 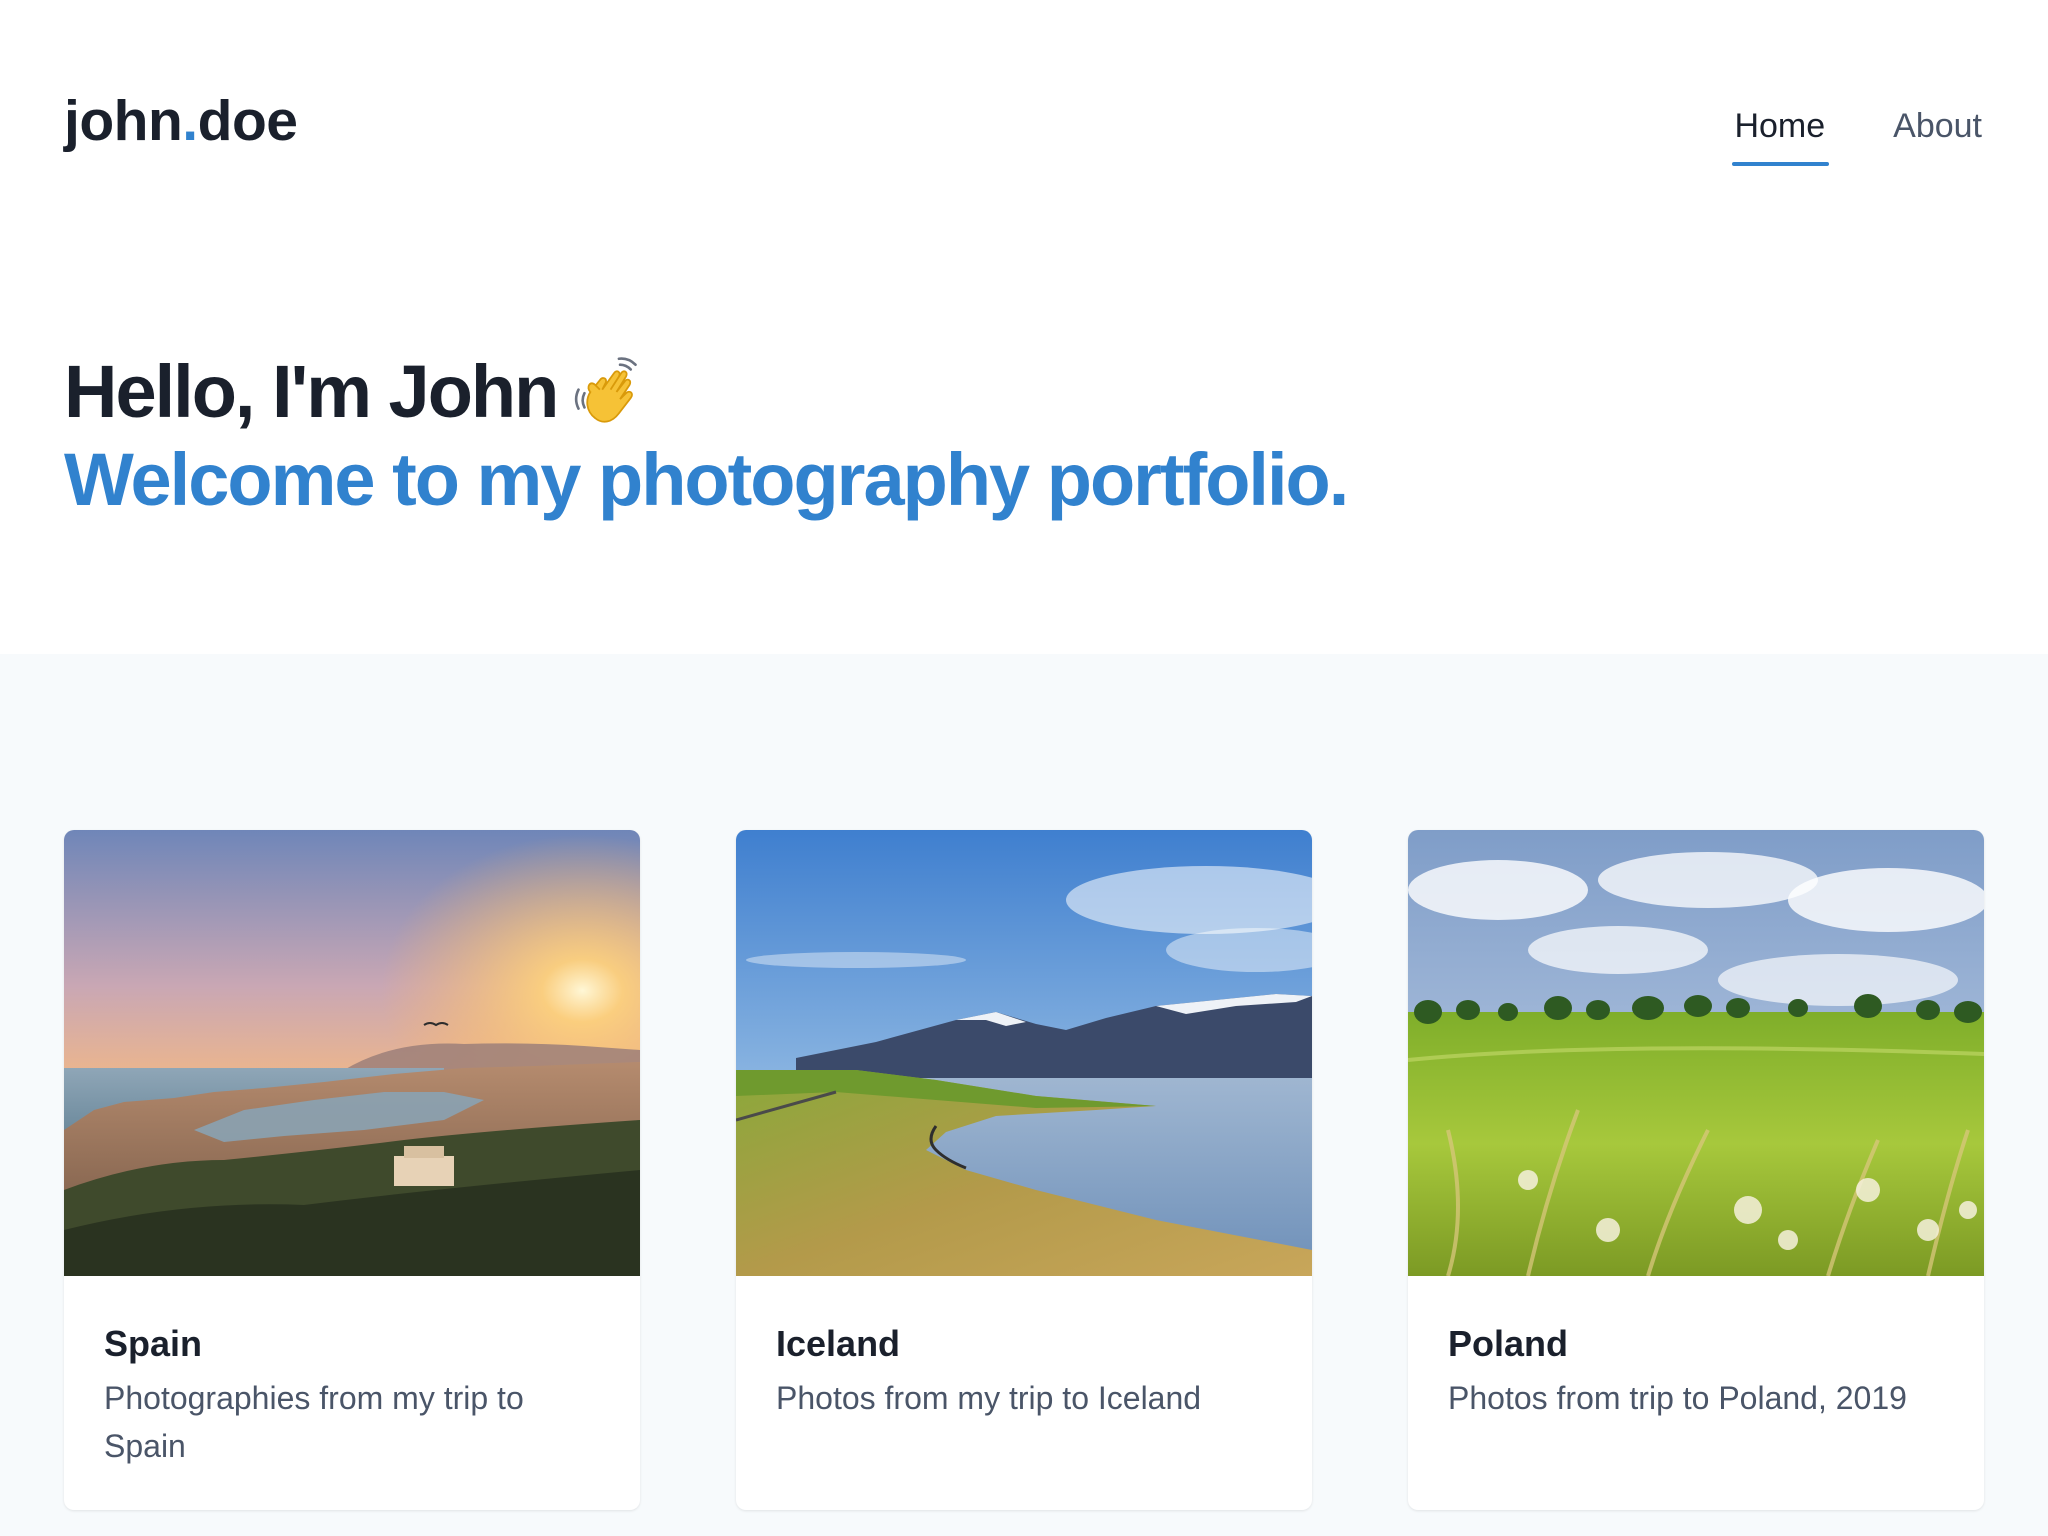 I want to click on green-meadow-landscape-photo, so click(x=1696, y=1053).